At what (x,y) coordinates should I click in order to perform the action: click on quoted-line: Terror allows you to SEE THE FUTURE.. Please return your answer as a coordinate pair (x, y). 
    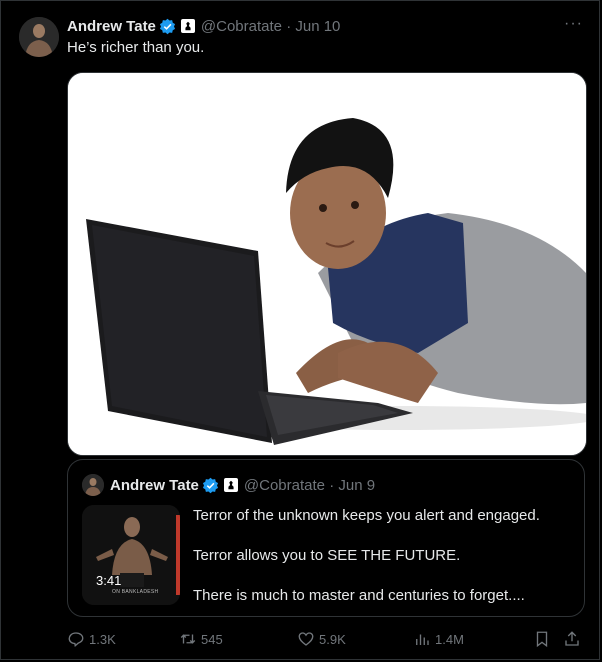
    Looking at the image, I should click on (327, 555).